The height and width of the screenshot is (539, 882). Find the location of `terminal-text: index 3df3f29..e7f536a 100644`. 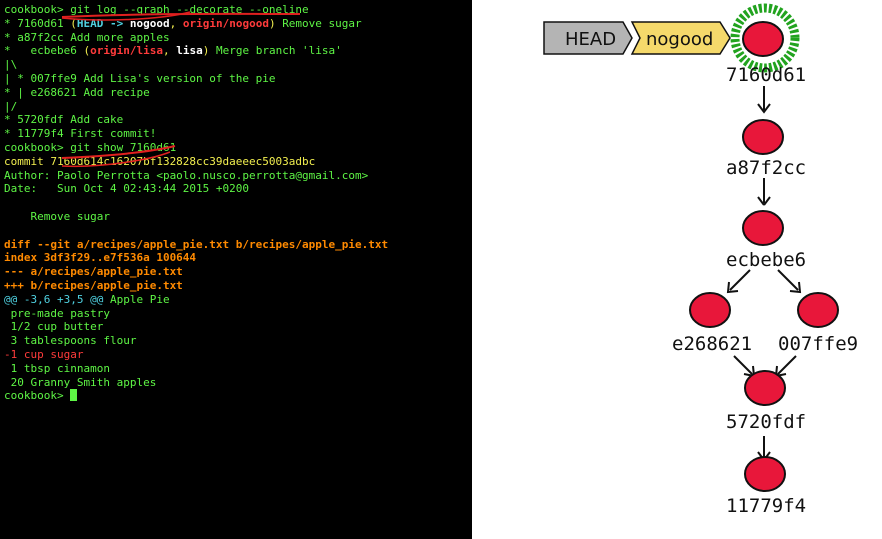

terminal-text: index 3df3f29..e7f536a 100644 is located at coordinates (100, 258).